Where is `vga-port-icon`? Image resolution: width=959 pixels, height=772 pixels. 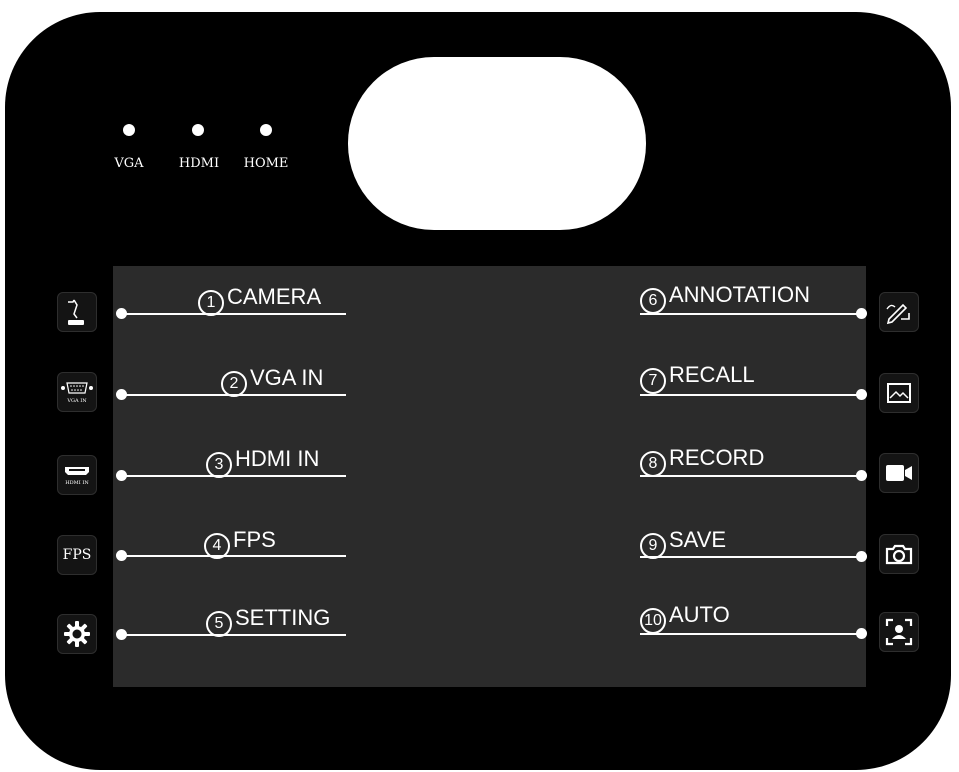
vga-port-icon is located at coordinates (77, 388).